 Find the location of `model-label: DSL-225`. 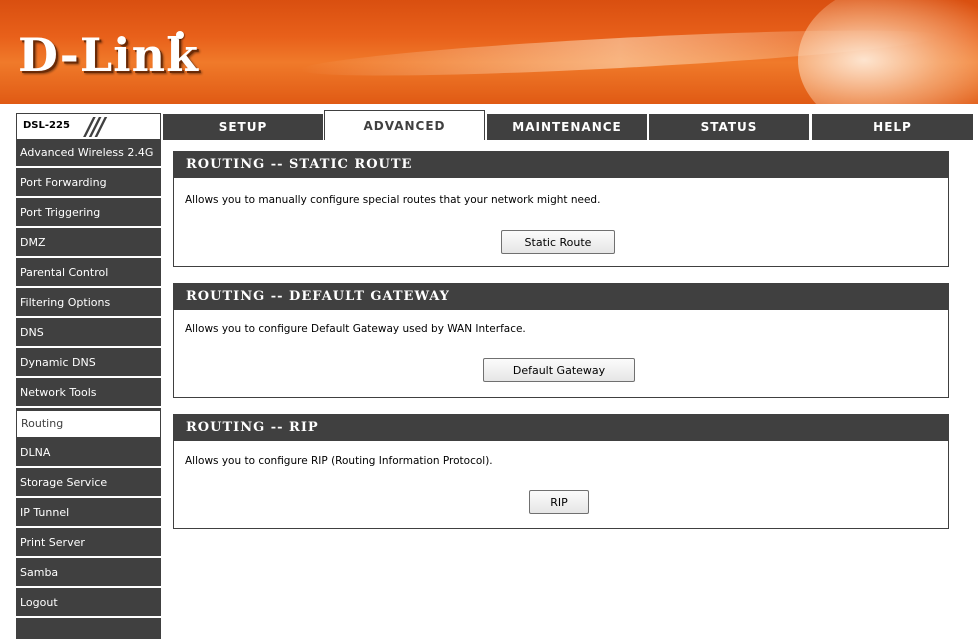

model-label: DSL-225 is located at coordinates (46, 125).